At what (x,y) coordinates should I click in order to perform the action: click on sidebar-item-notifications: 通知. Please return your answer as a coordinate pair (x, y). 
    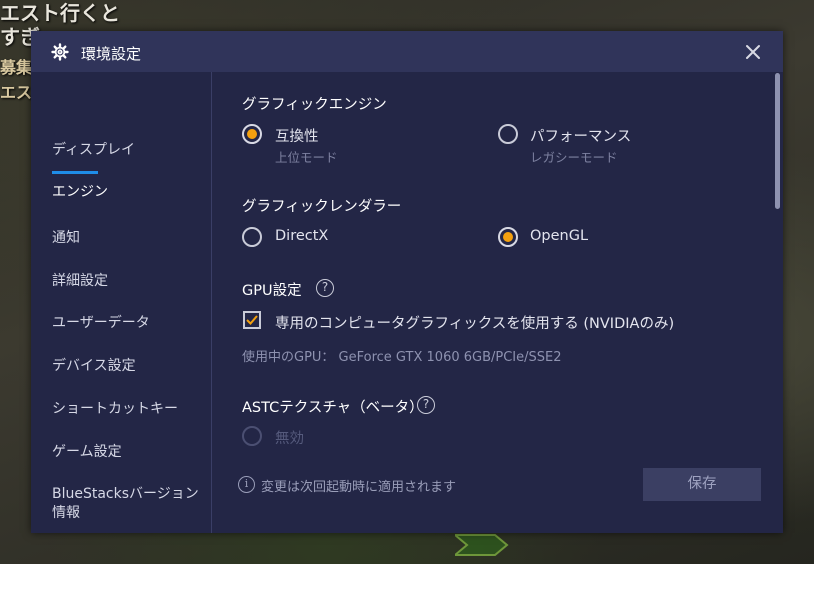
    Looking at the image, I should click on (66, 237).